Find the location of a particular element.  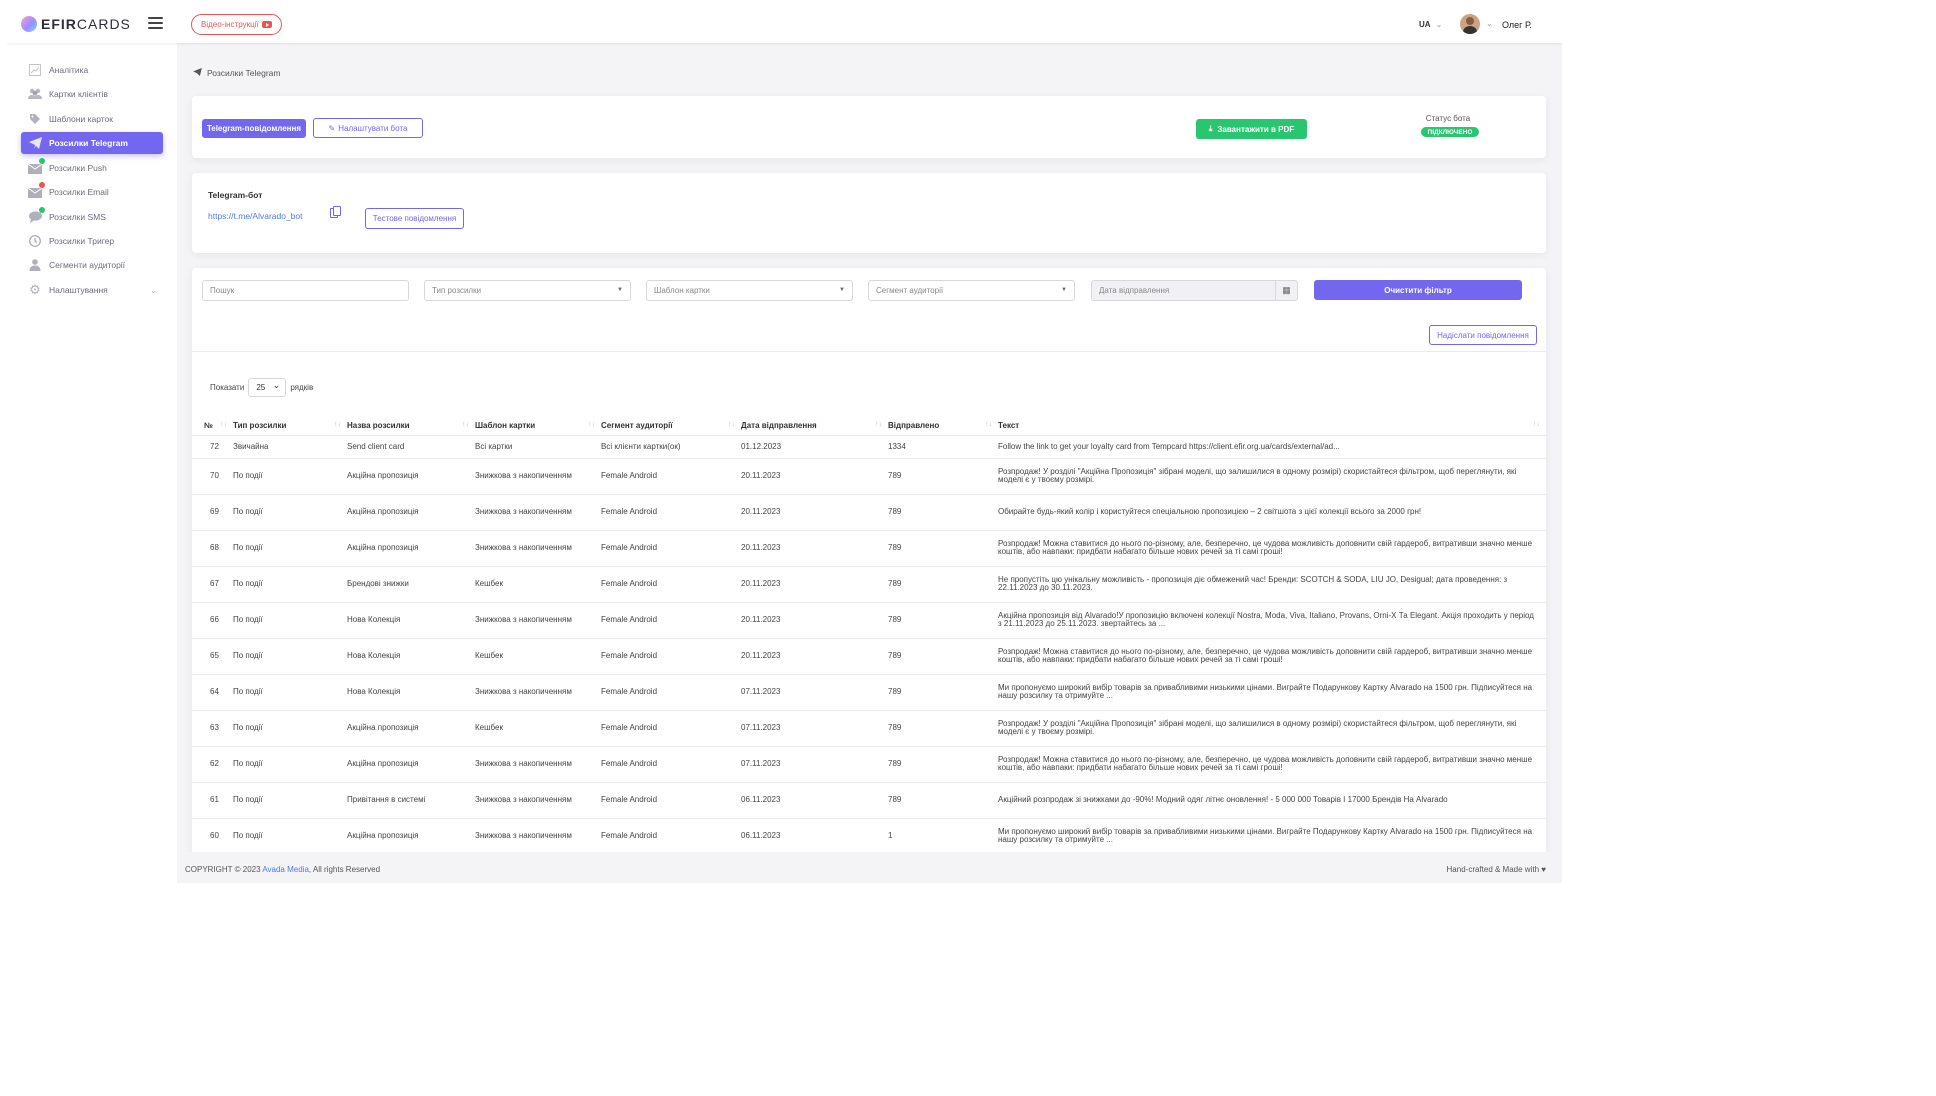

youtube-icon is located at coordinates (266, 24).